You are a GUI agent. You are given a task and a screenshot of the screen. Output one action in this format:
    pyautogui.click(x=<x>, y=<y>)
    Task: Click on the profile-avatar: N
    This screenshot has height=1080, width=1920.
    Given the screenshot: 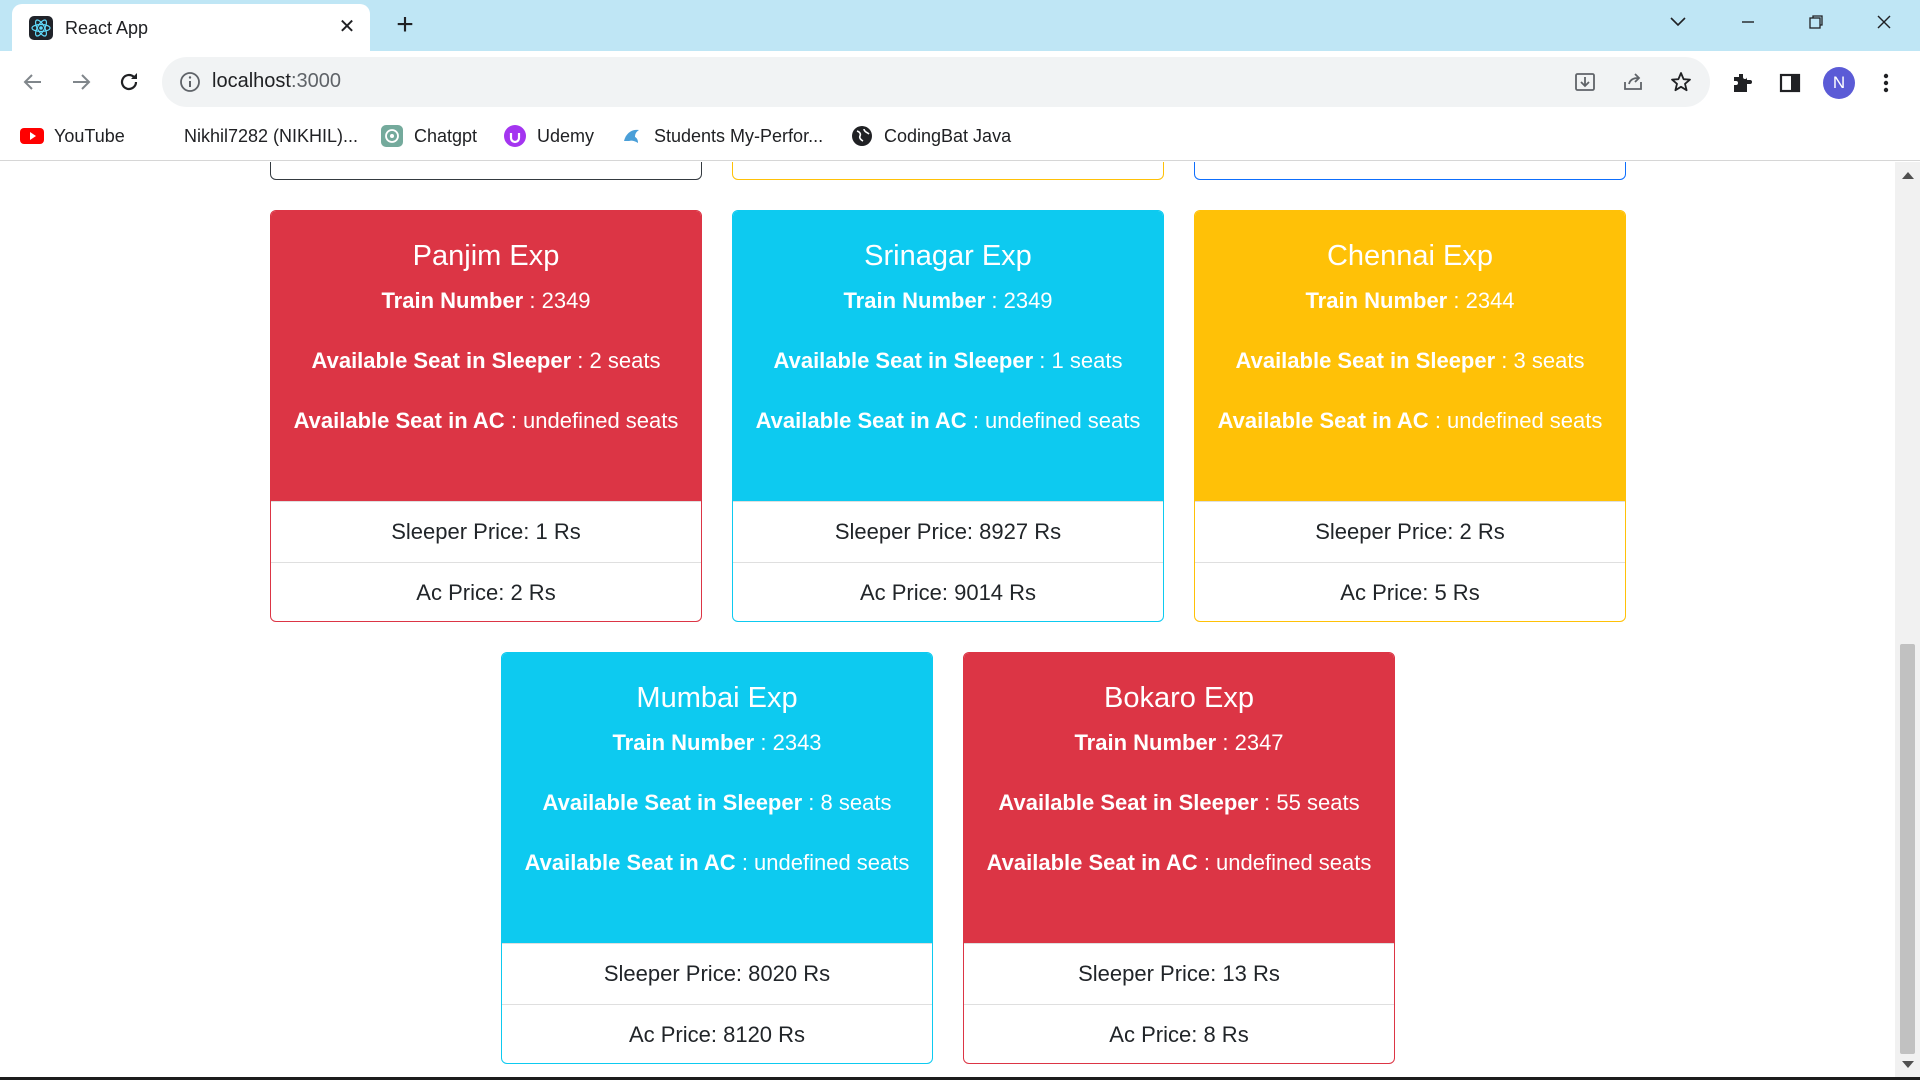 What is the action you would take?
    pyautogui.click(x=1839, y=83)
    